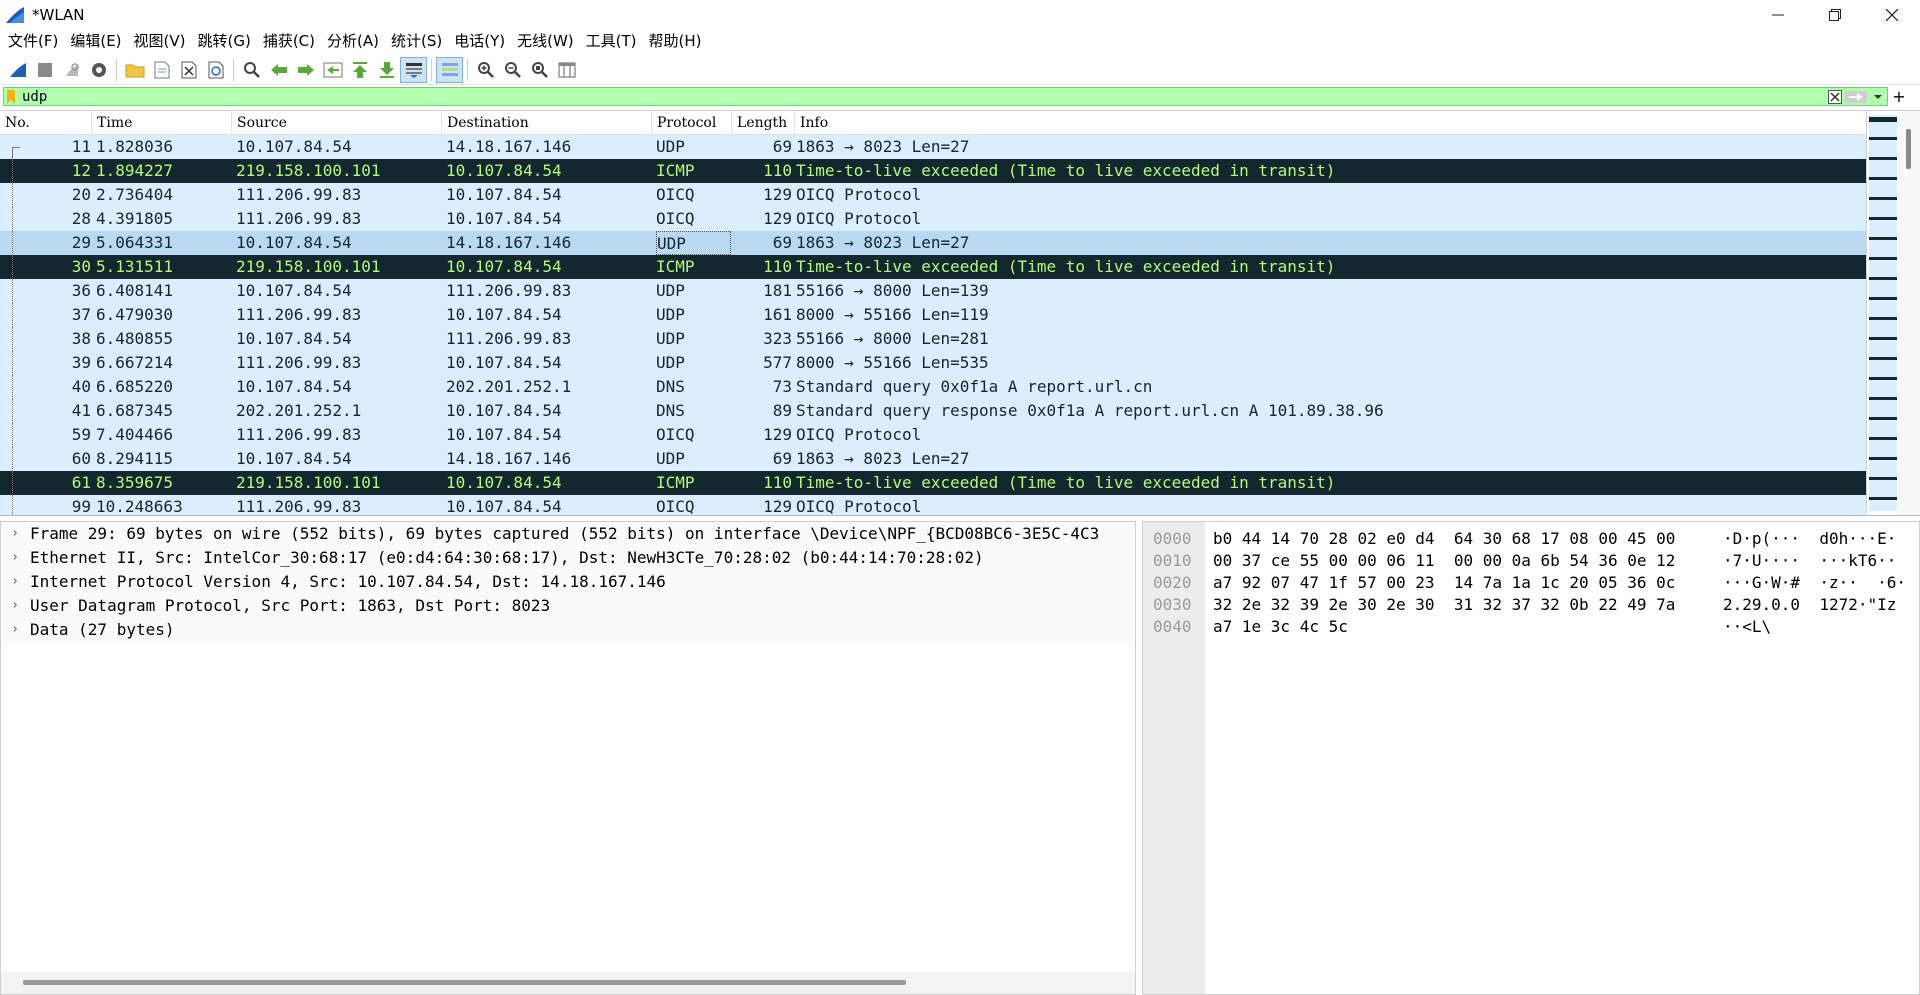 The width and height of the screenshot is (1920, 995). I want to click on go-to-packet-button, so click(332, 70).